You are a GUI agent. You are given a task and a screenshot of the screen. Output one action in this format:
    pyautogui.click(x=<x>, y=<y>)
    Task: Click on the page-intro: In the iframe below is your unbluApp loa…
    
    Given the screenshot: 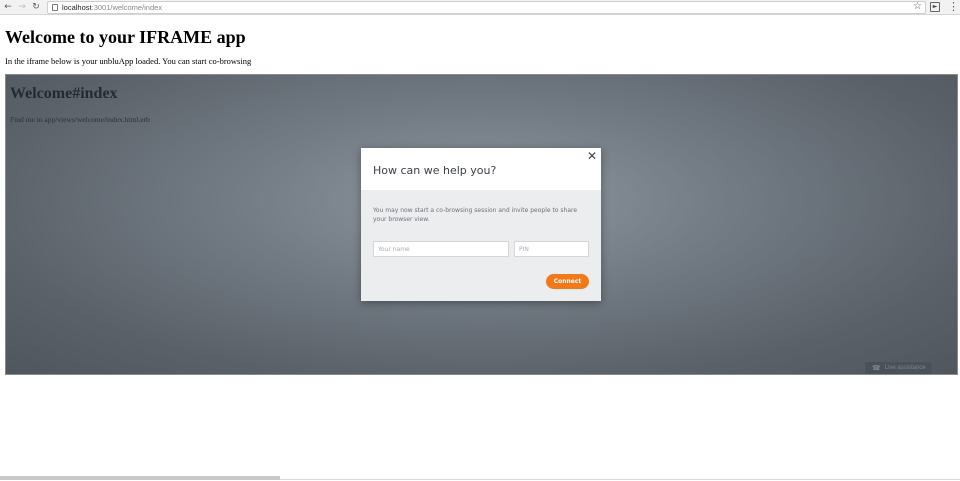 What is the action you would take?
    pyautogui.click(x=128, y=61)
    